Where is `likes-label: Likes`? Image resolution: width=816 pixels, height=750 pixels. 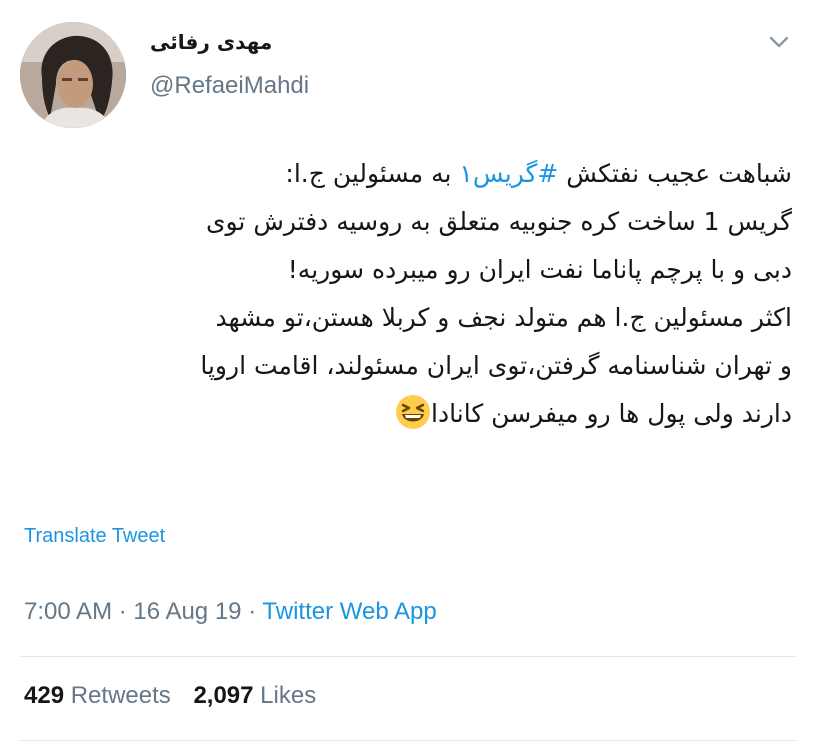
likes-label: Likes is located at coordinates (288, 695).